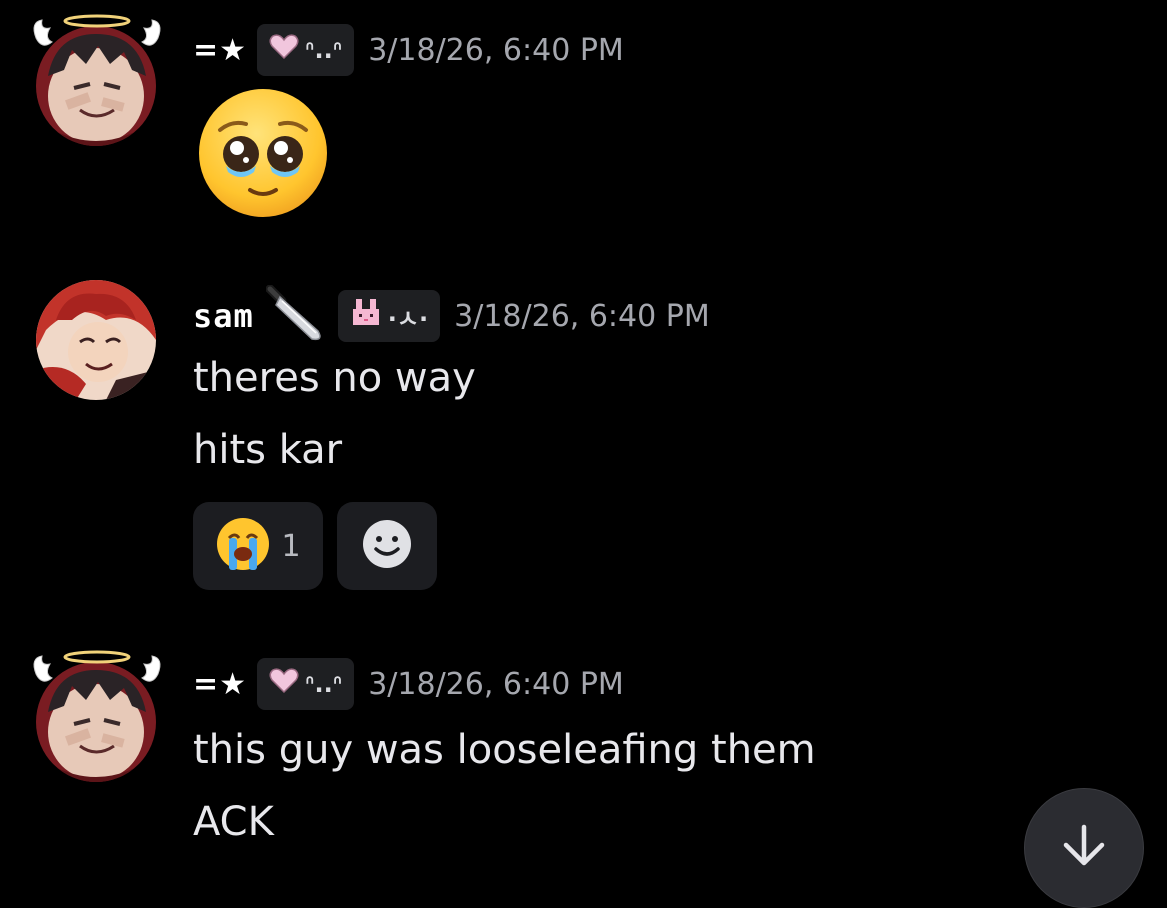 The image size is (1167, 908). What do you see at coordinates (504, 750) in the screenshot?
I see `message-text: this guy was looseleafing them` at bounding box center [504, 750].